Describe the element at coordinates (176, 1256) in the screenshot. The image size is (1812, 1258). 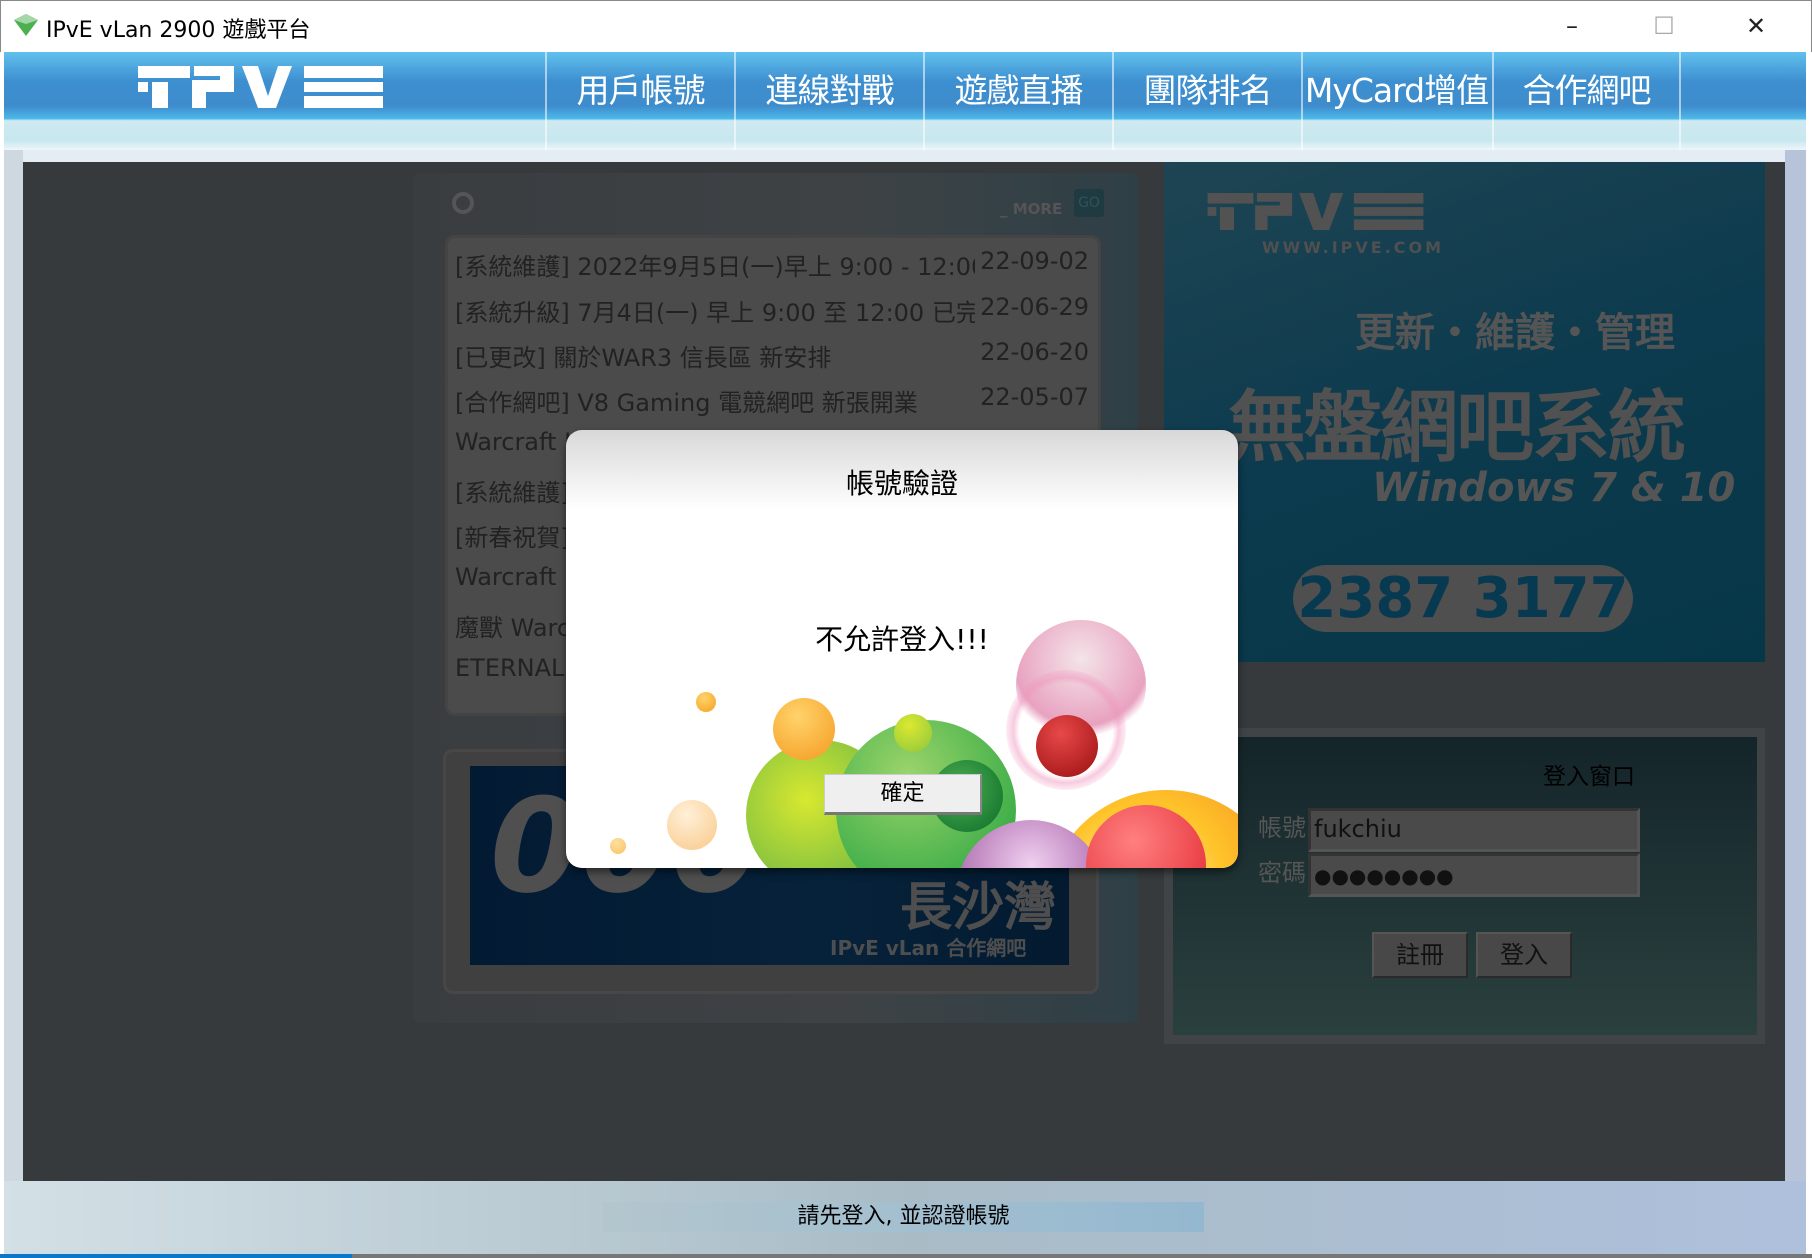
I see `taskbar-edge` at that location.